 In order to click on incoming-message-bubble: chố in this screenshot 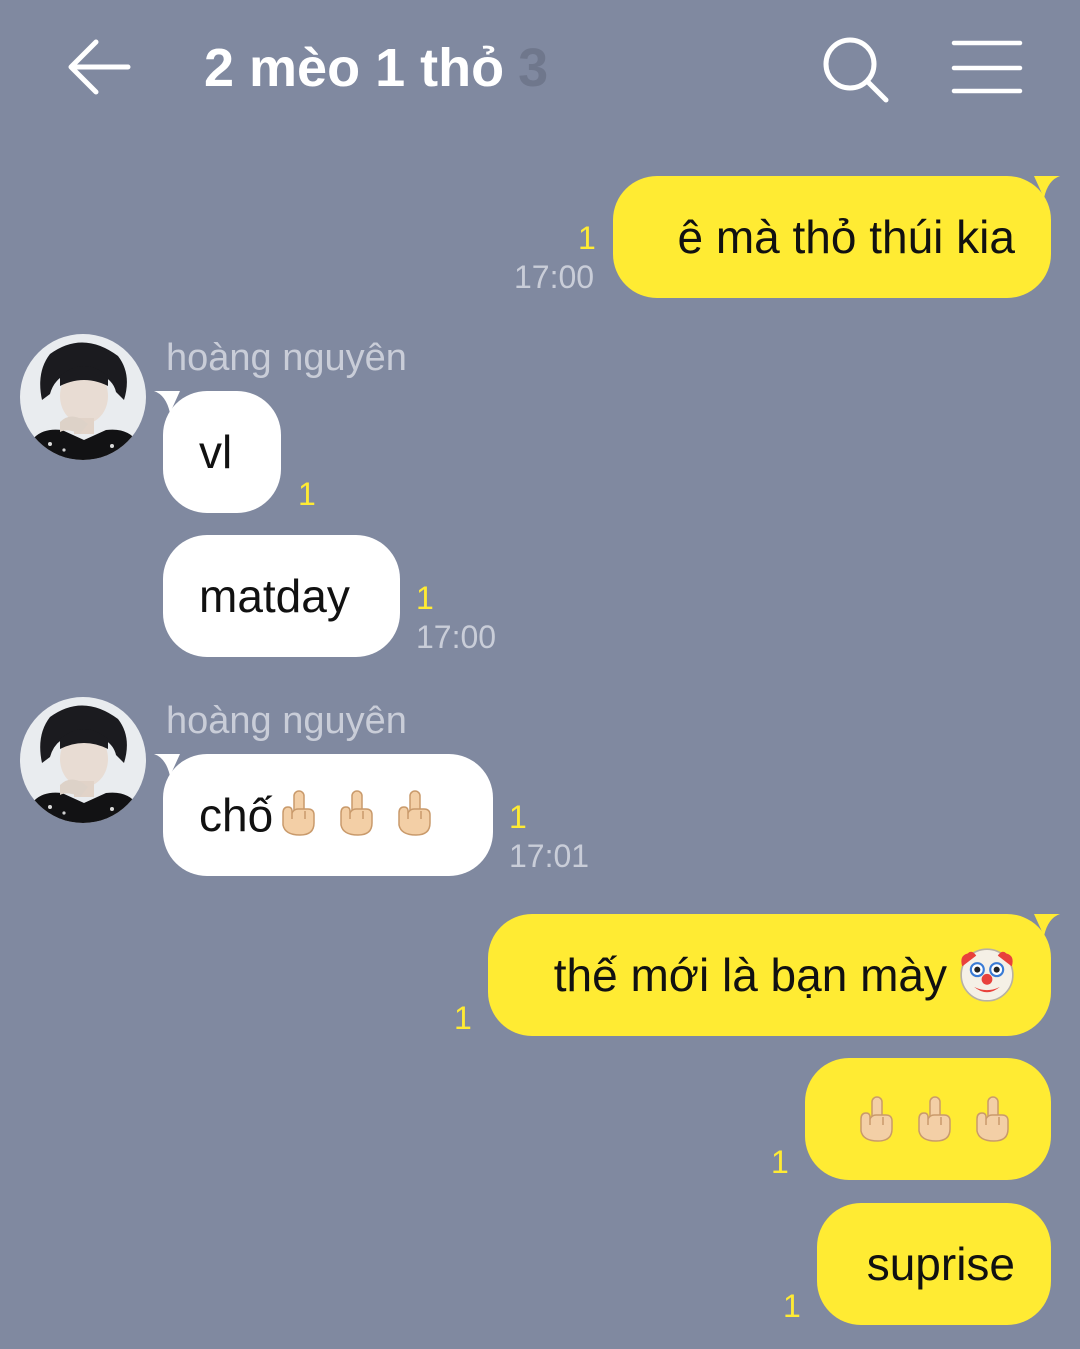, I will do `click(328, 815)`.